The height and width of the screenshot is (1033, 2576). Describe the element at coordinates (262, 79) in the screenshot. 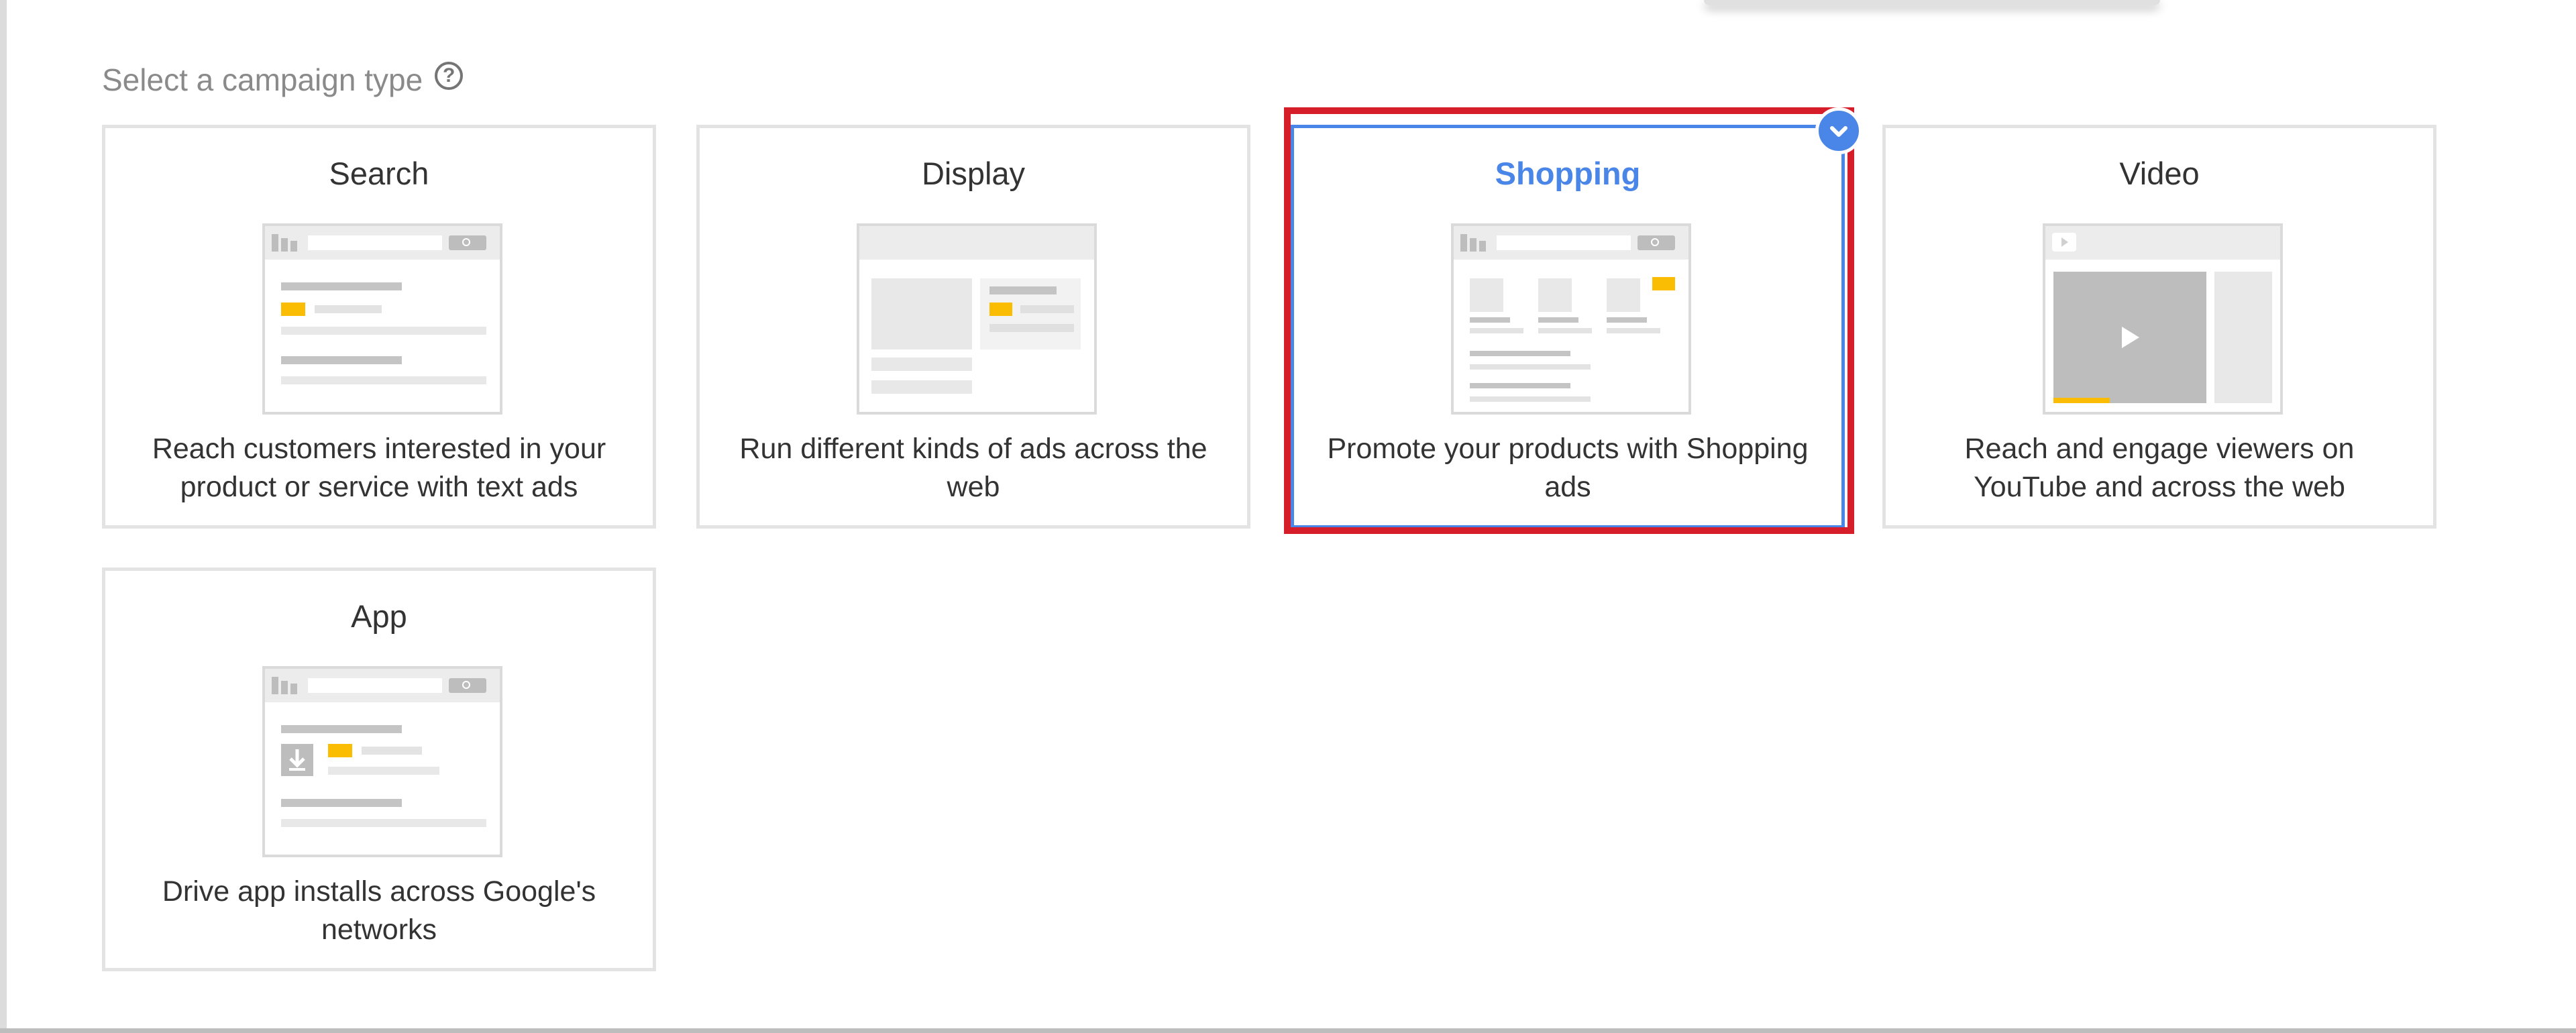

I see `page-title: Select a campaign type` at that location.